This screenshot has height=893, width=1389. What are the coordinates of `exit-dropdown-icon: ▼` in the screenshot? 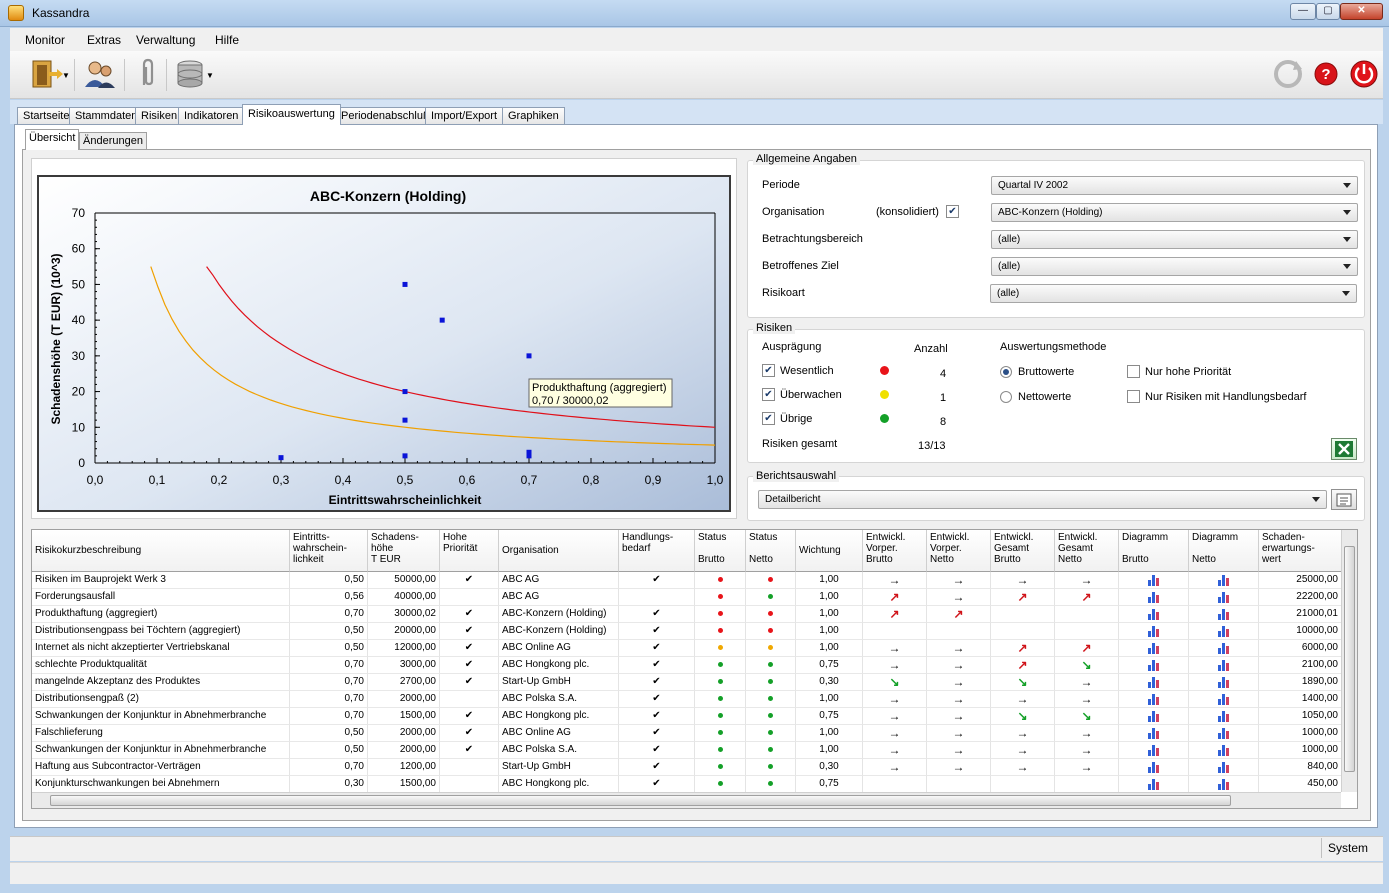 It's located at (66, 75).